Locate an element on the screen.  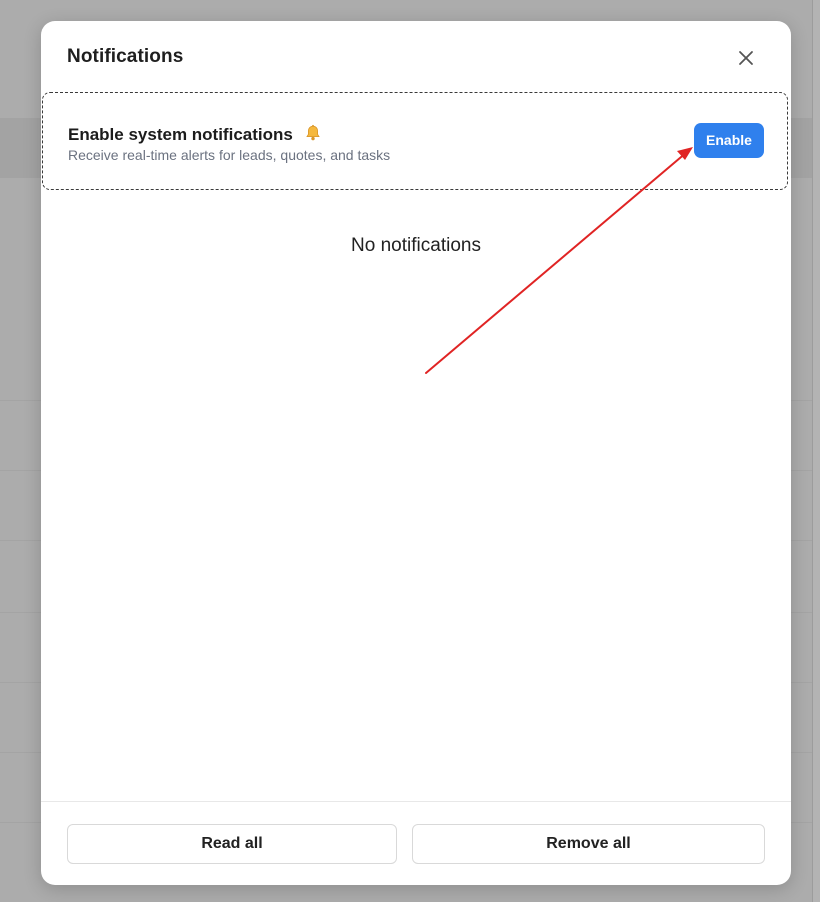
background-scrollbar is located at coordinates (816, 451).